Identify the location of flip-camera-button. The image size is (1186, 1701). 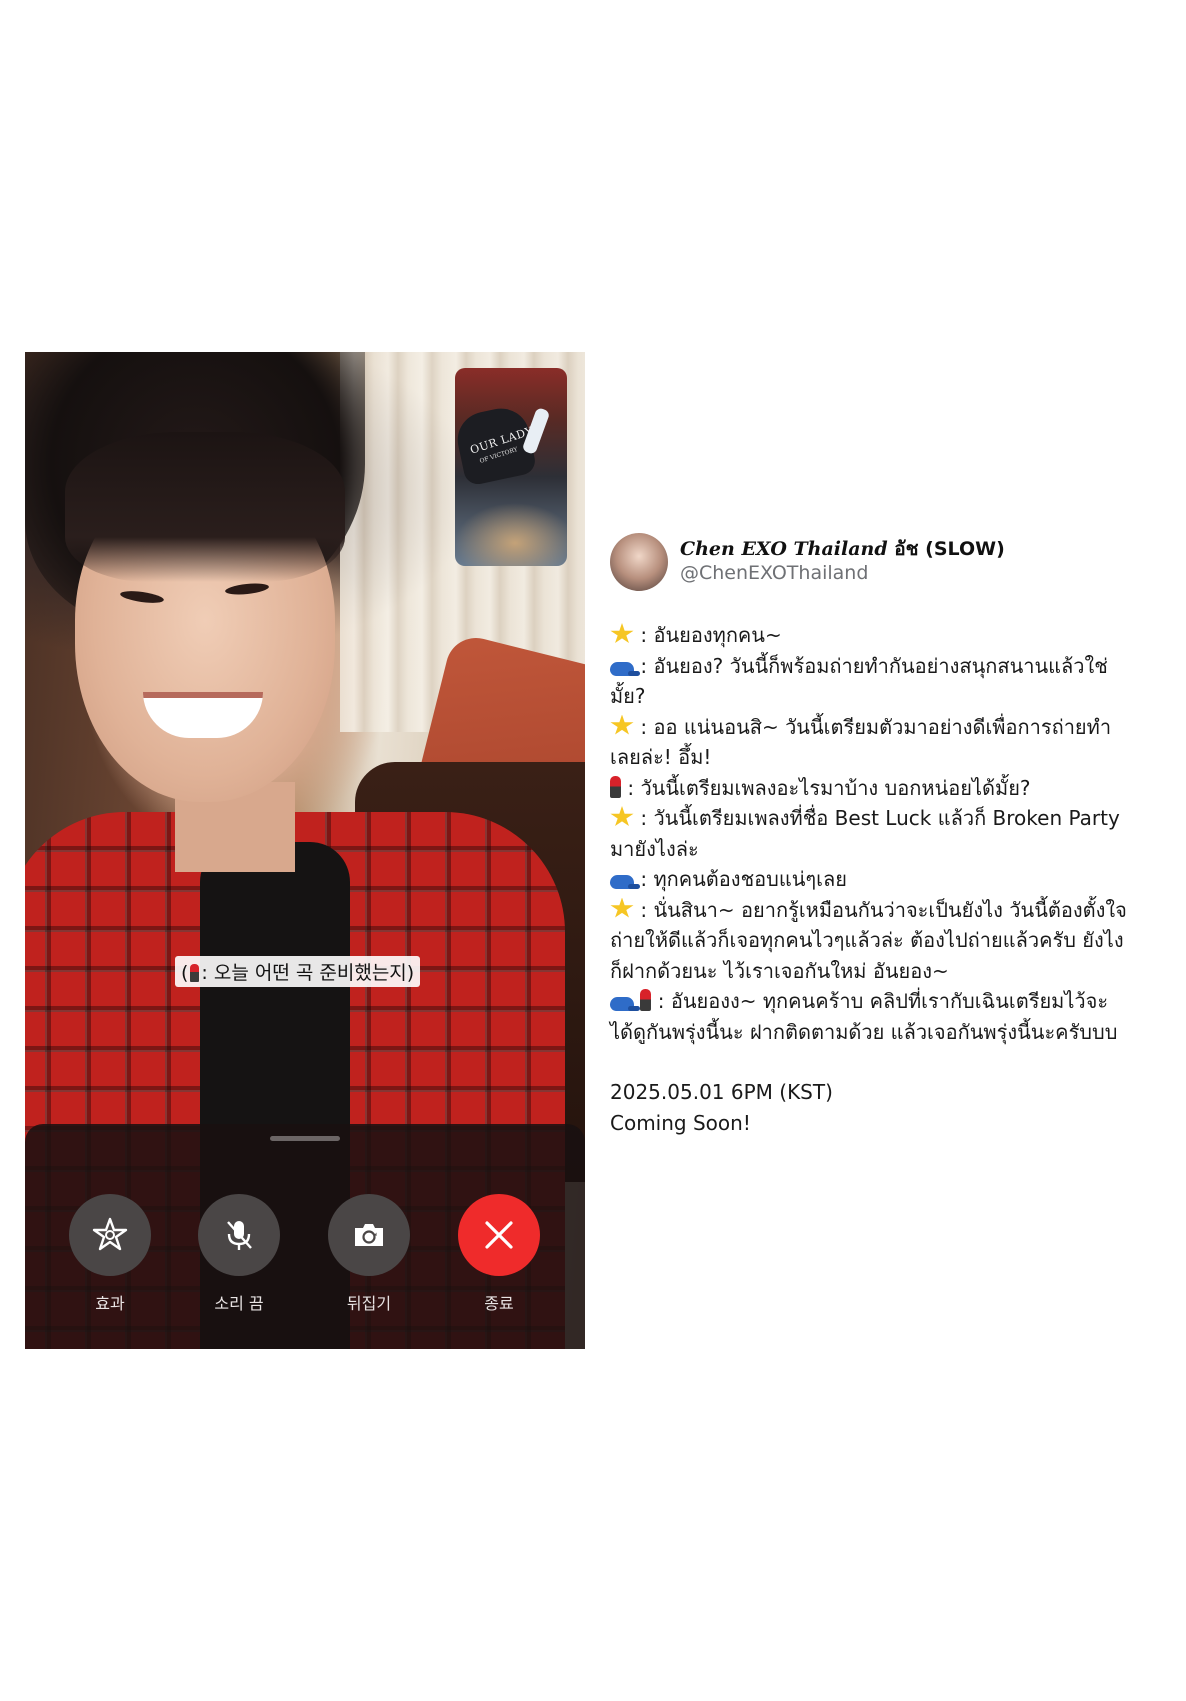
(369, 1235).